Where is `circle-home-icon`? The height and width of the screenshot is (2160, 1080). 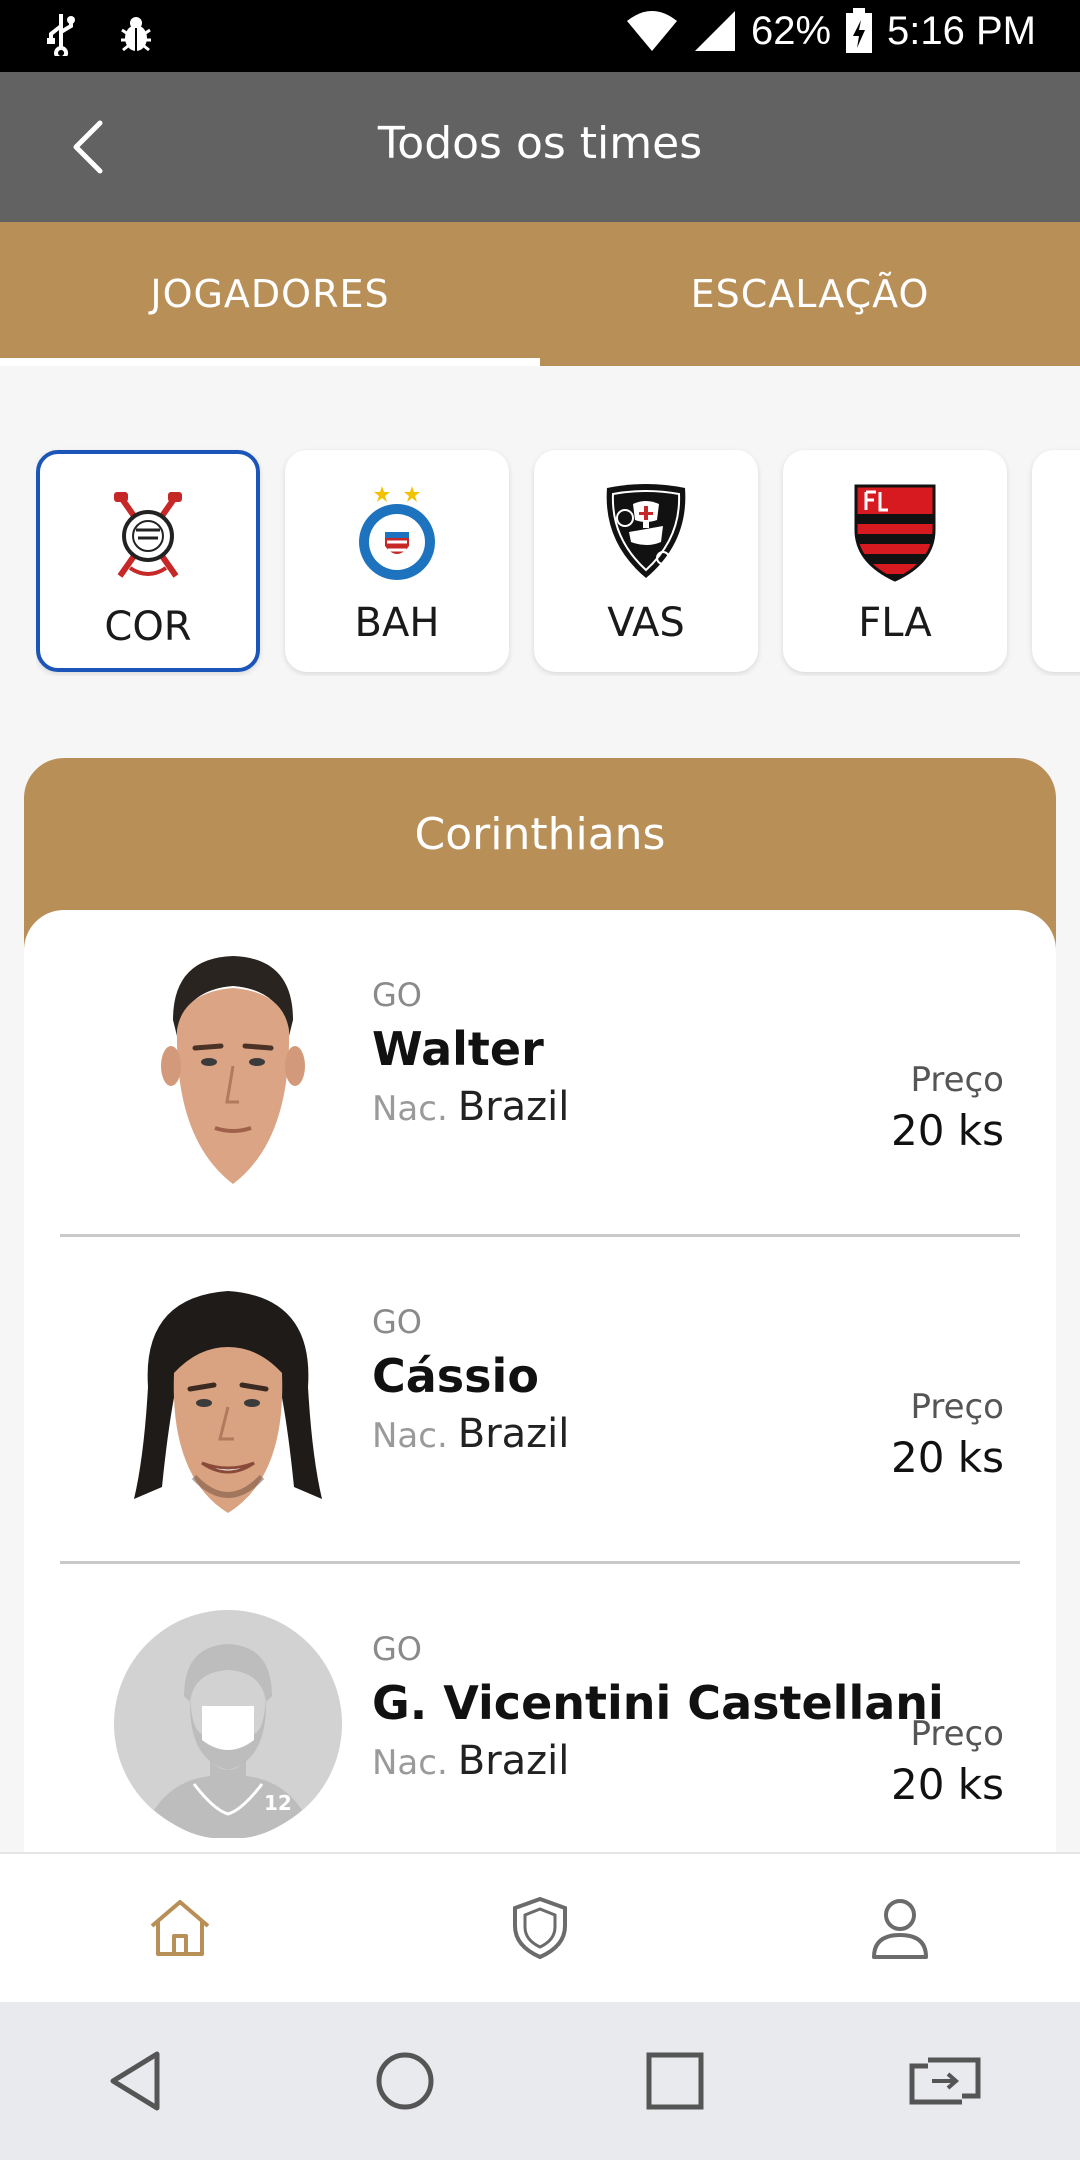 circle-home-icon is located at coordinates (405, 2081).